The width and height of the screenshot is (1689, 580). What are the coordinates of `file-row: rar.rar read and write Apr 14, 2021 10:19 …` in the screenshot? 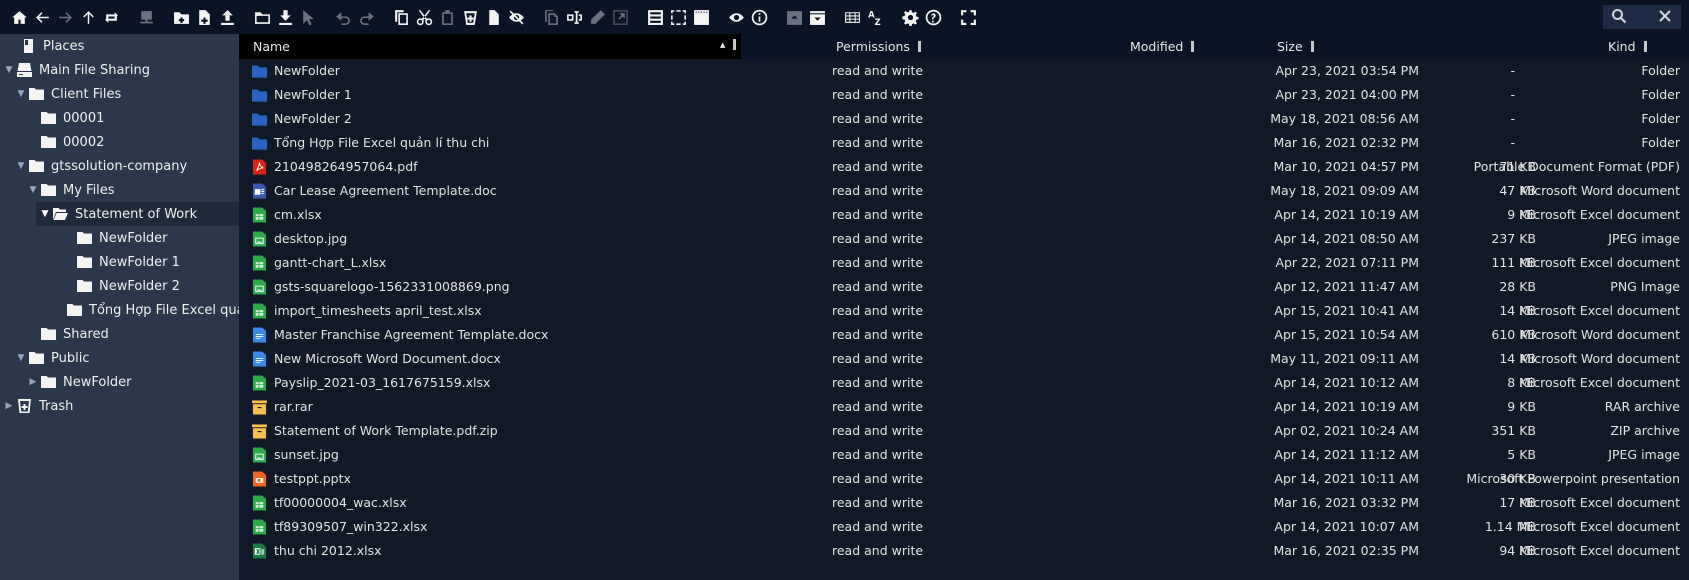 It's located at (964, 407).